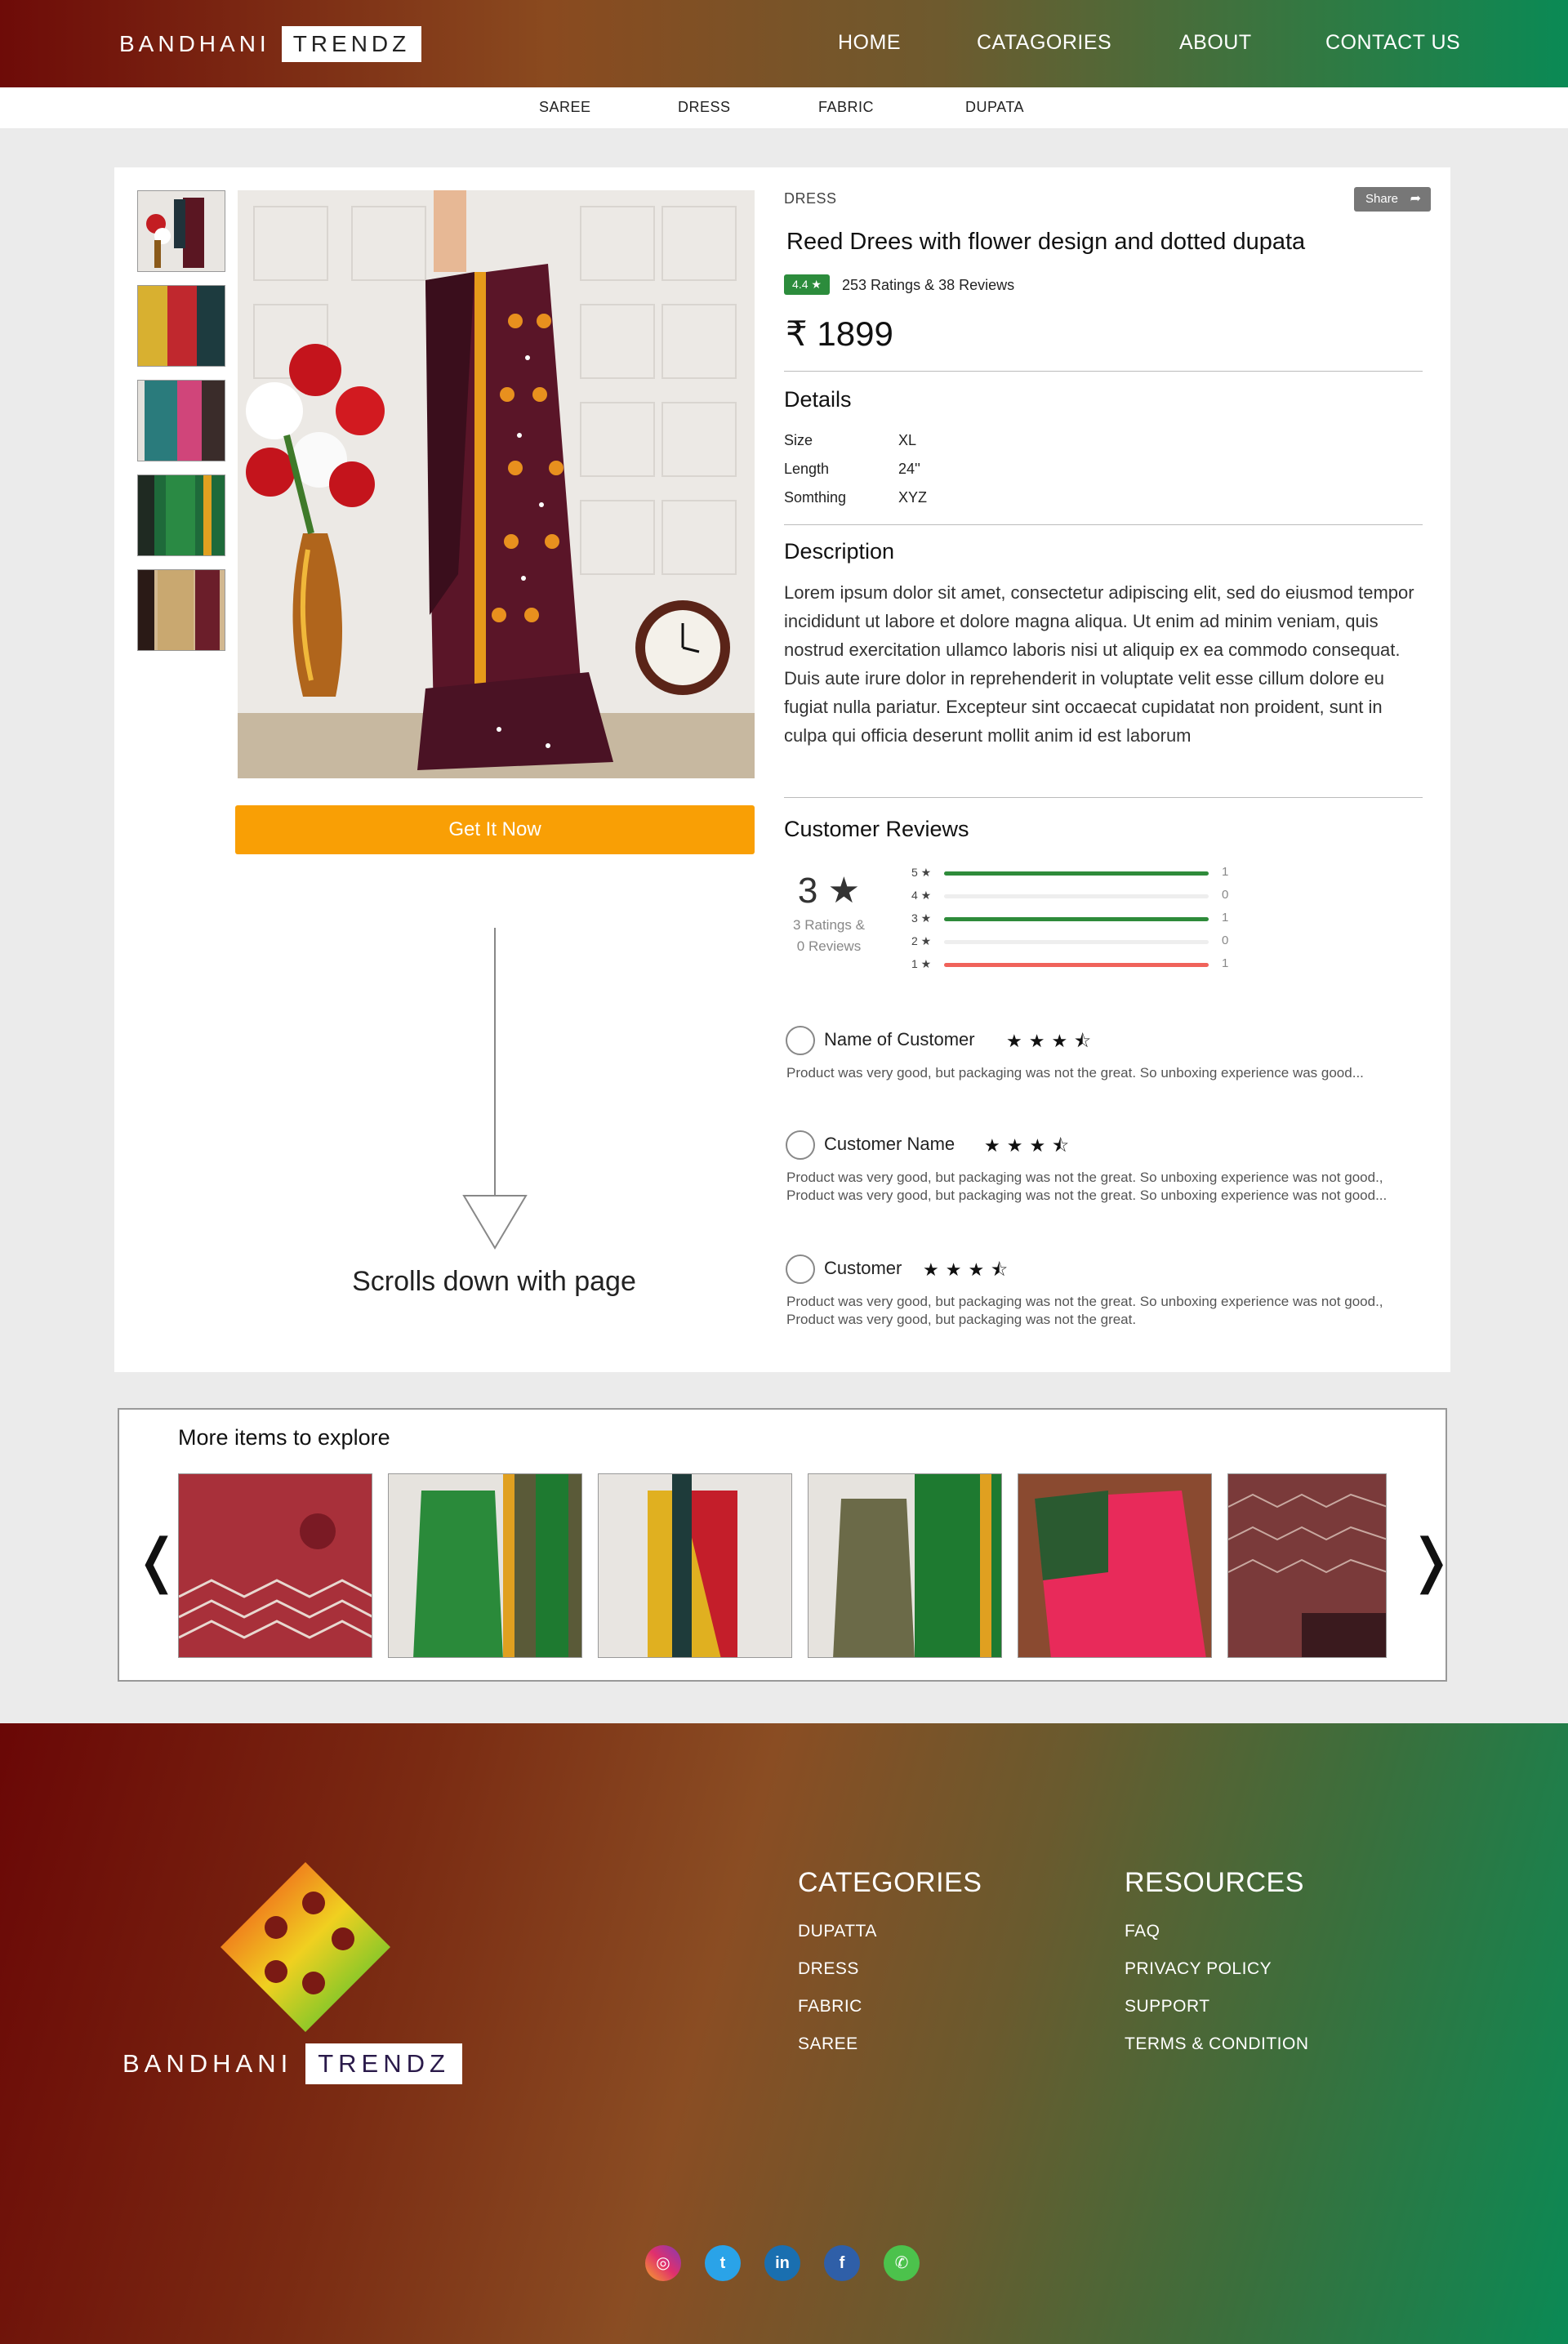 This screenshot has width=1568, height=2344. What do you see at coordinates (842, 2263) in the screenshot?
I see `facebook-icon: f` at bounding box center [842, 2263].